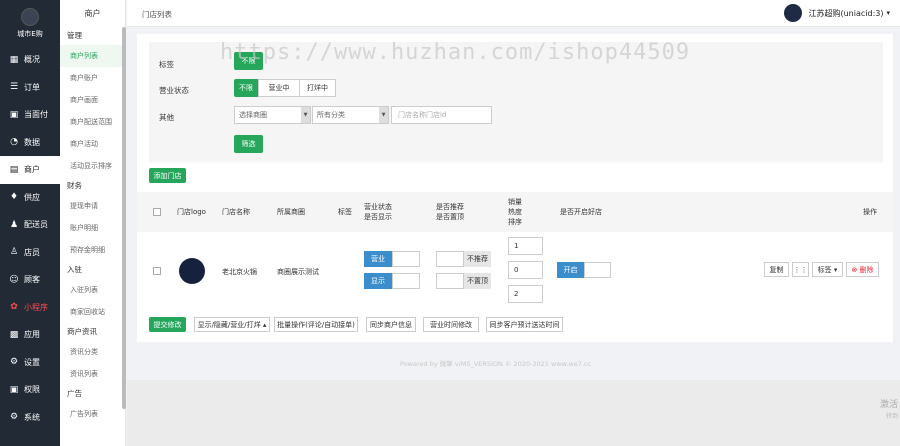 Image resolution: width=900 pixels, height=446 pixels. What do you see at coordinates (92, 78) in the screenshot?
I see `sub-nav-item: 商户账户` at bounding box center [92, 78].